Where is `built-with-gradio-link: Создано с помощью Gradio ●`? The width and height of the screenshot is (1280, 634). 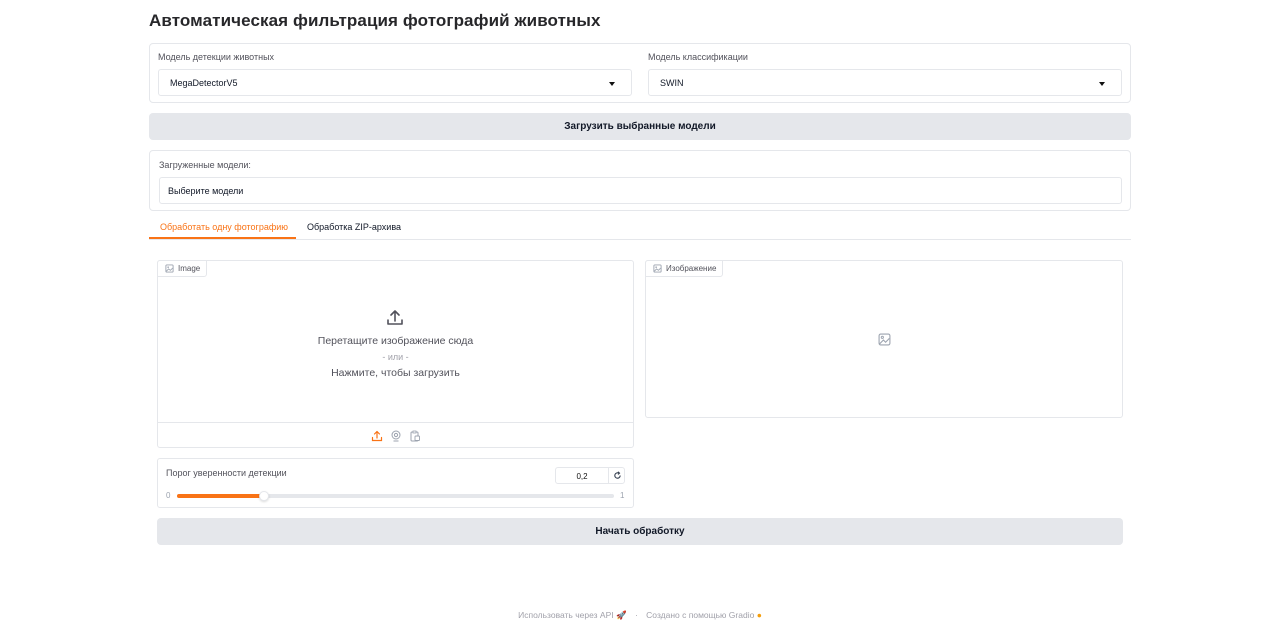
built-with-gradio-link: Создано с помощью Gradio ● is located at coordinates (704, 615).